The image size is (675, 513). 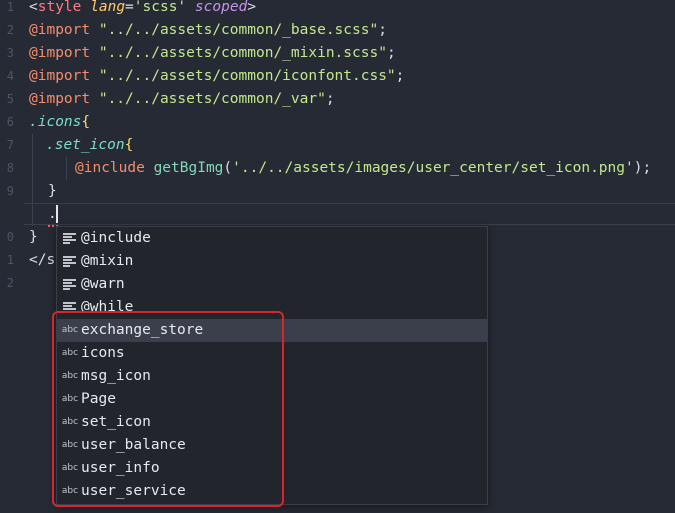 I want to click on code-line-1: <style lang='scss' scoped>, so click(x=142, y=9).